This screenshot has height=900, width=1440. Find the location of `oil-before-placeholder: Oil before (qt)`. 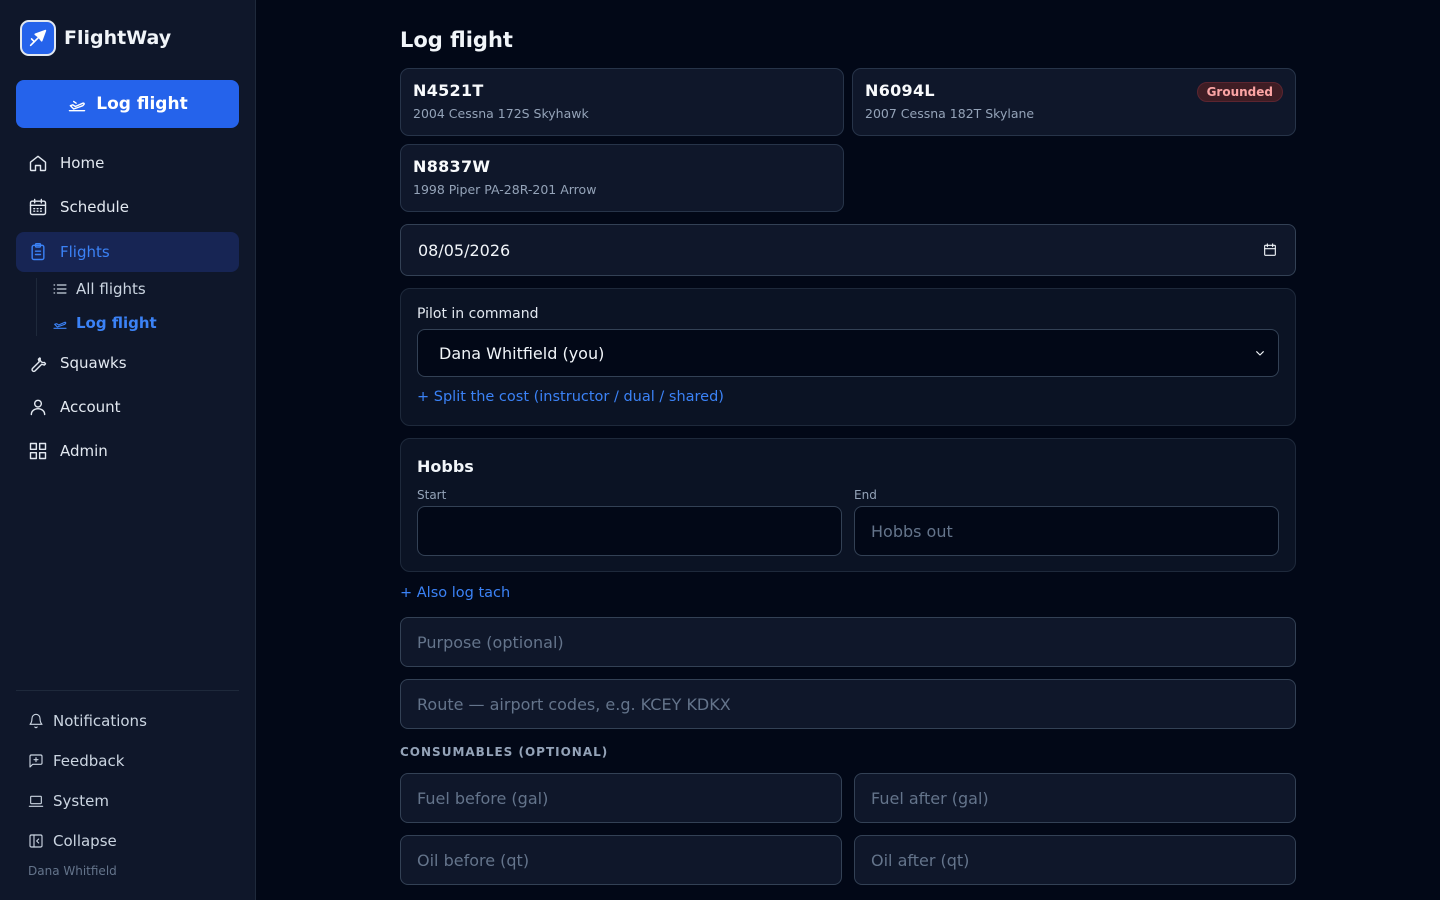

oil-before-placeholder: Oil before (qt) is located at coordinates (473, 860).